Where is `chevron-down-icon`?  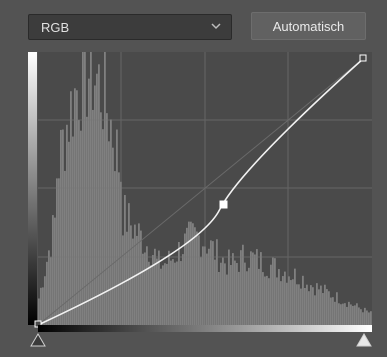
chevron-down-icon is located at coordinates (216, 26).